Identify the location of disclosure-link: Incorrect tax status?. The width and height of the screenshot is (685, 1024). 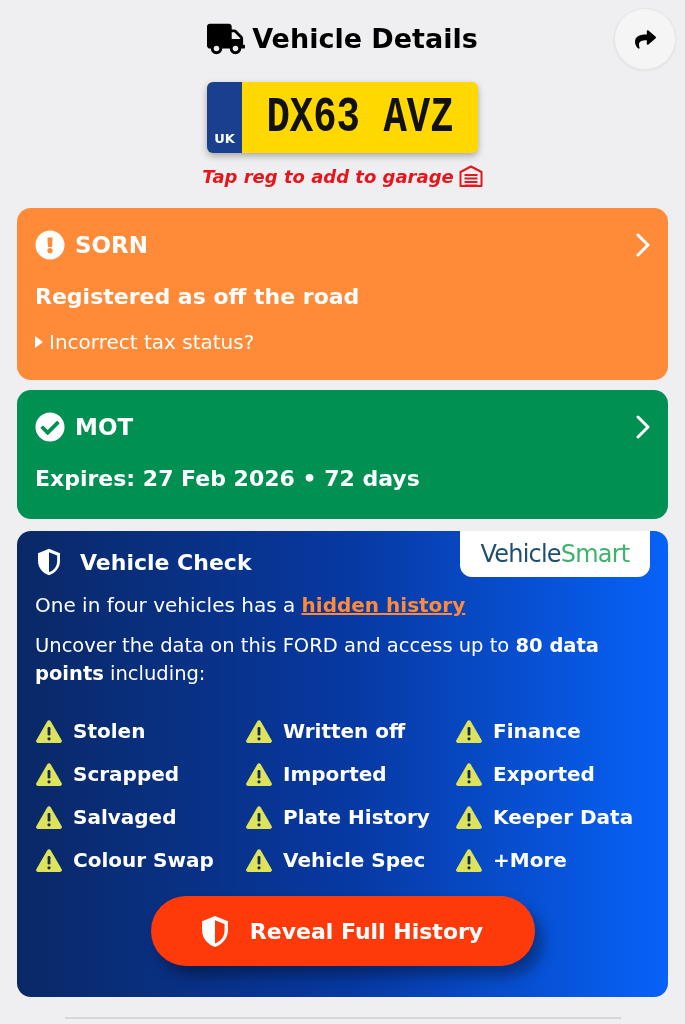
(145, 342).